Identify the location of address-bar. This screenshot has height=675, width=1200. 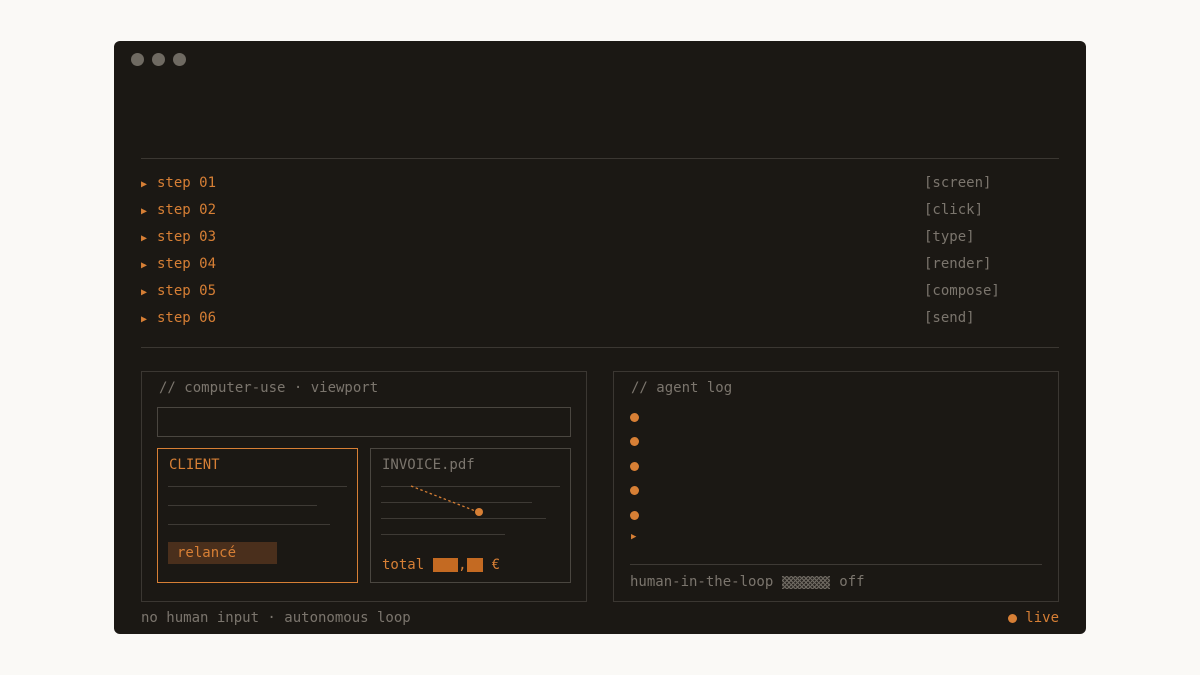
(364, 422).